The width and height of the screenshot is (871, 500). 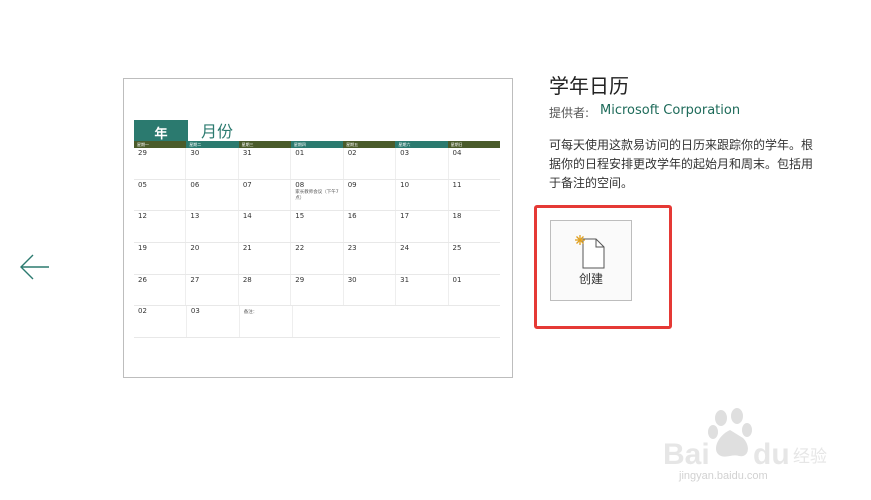 I want to click on calendar-day-number: 29, so click(x=142, y=153).